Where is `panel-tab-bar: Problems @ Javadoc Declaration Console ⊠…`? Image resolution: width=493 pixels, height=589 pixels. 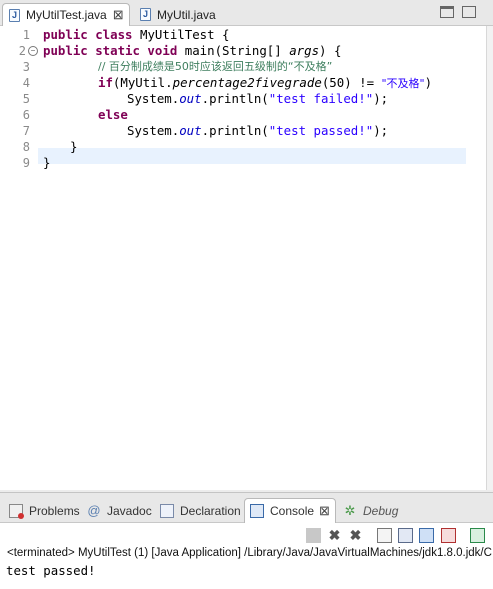
panel-tab-bar: Problems @ Javadoc Declaration Console ⊠… is located at coordinates (246, 508).